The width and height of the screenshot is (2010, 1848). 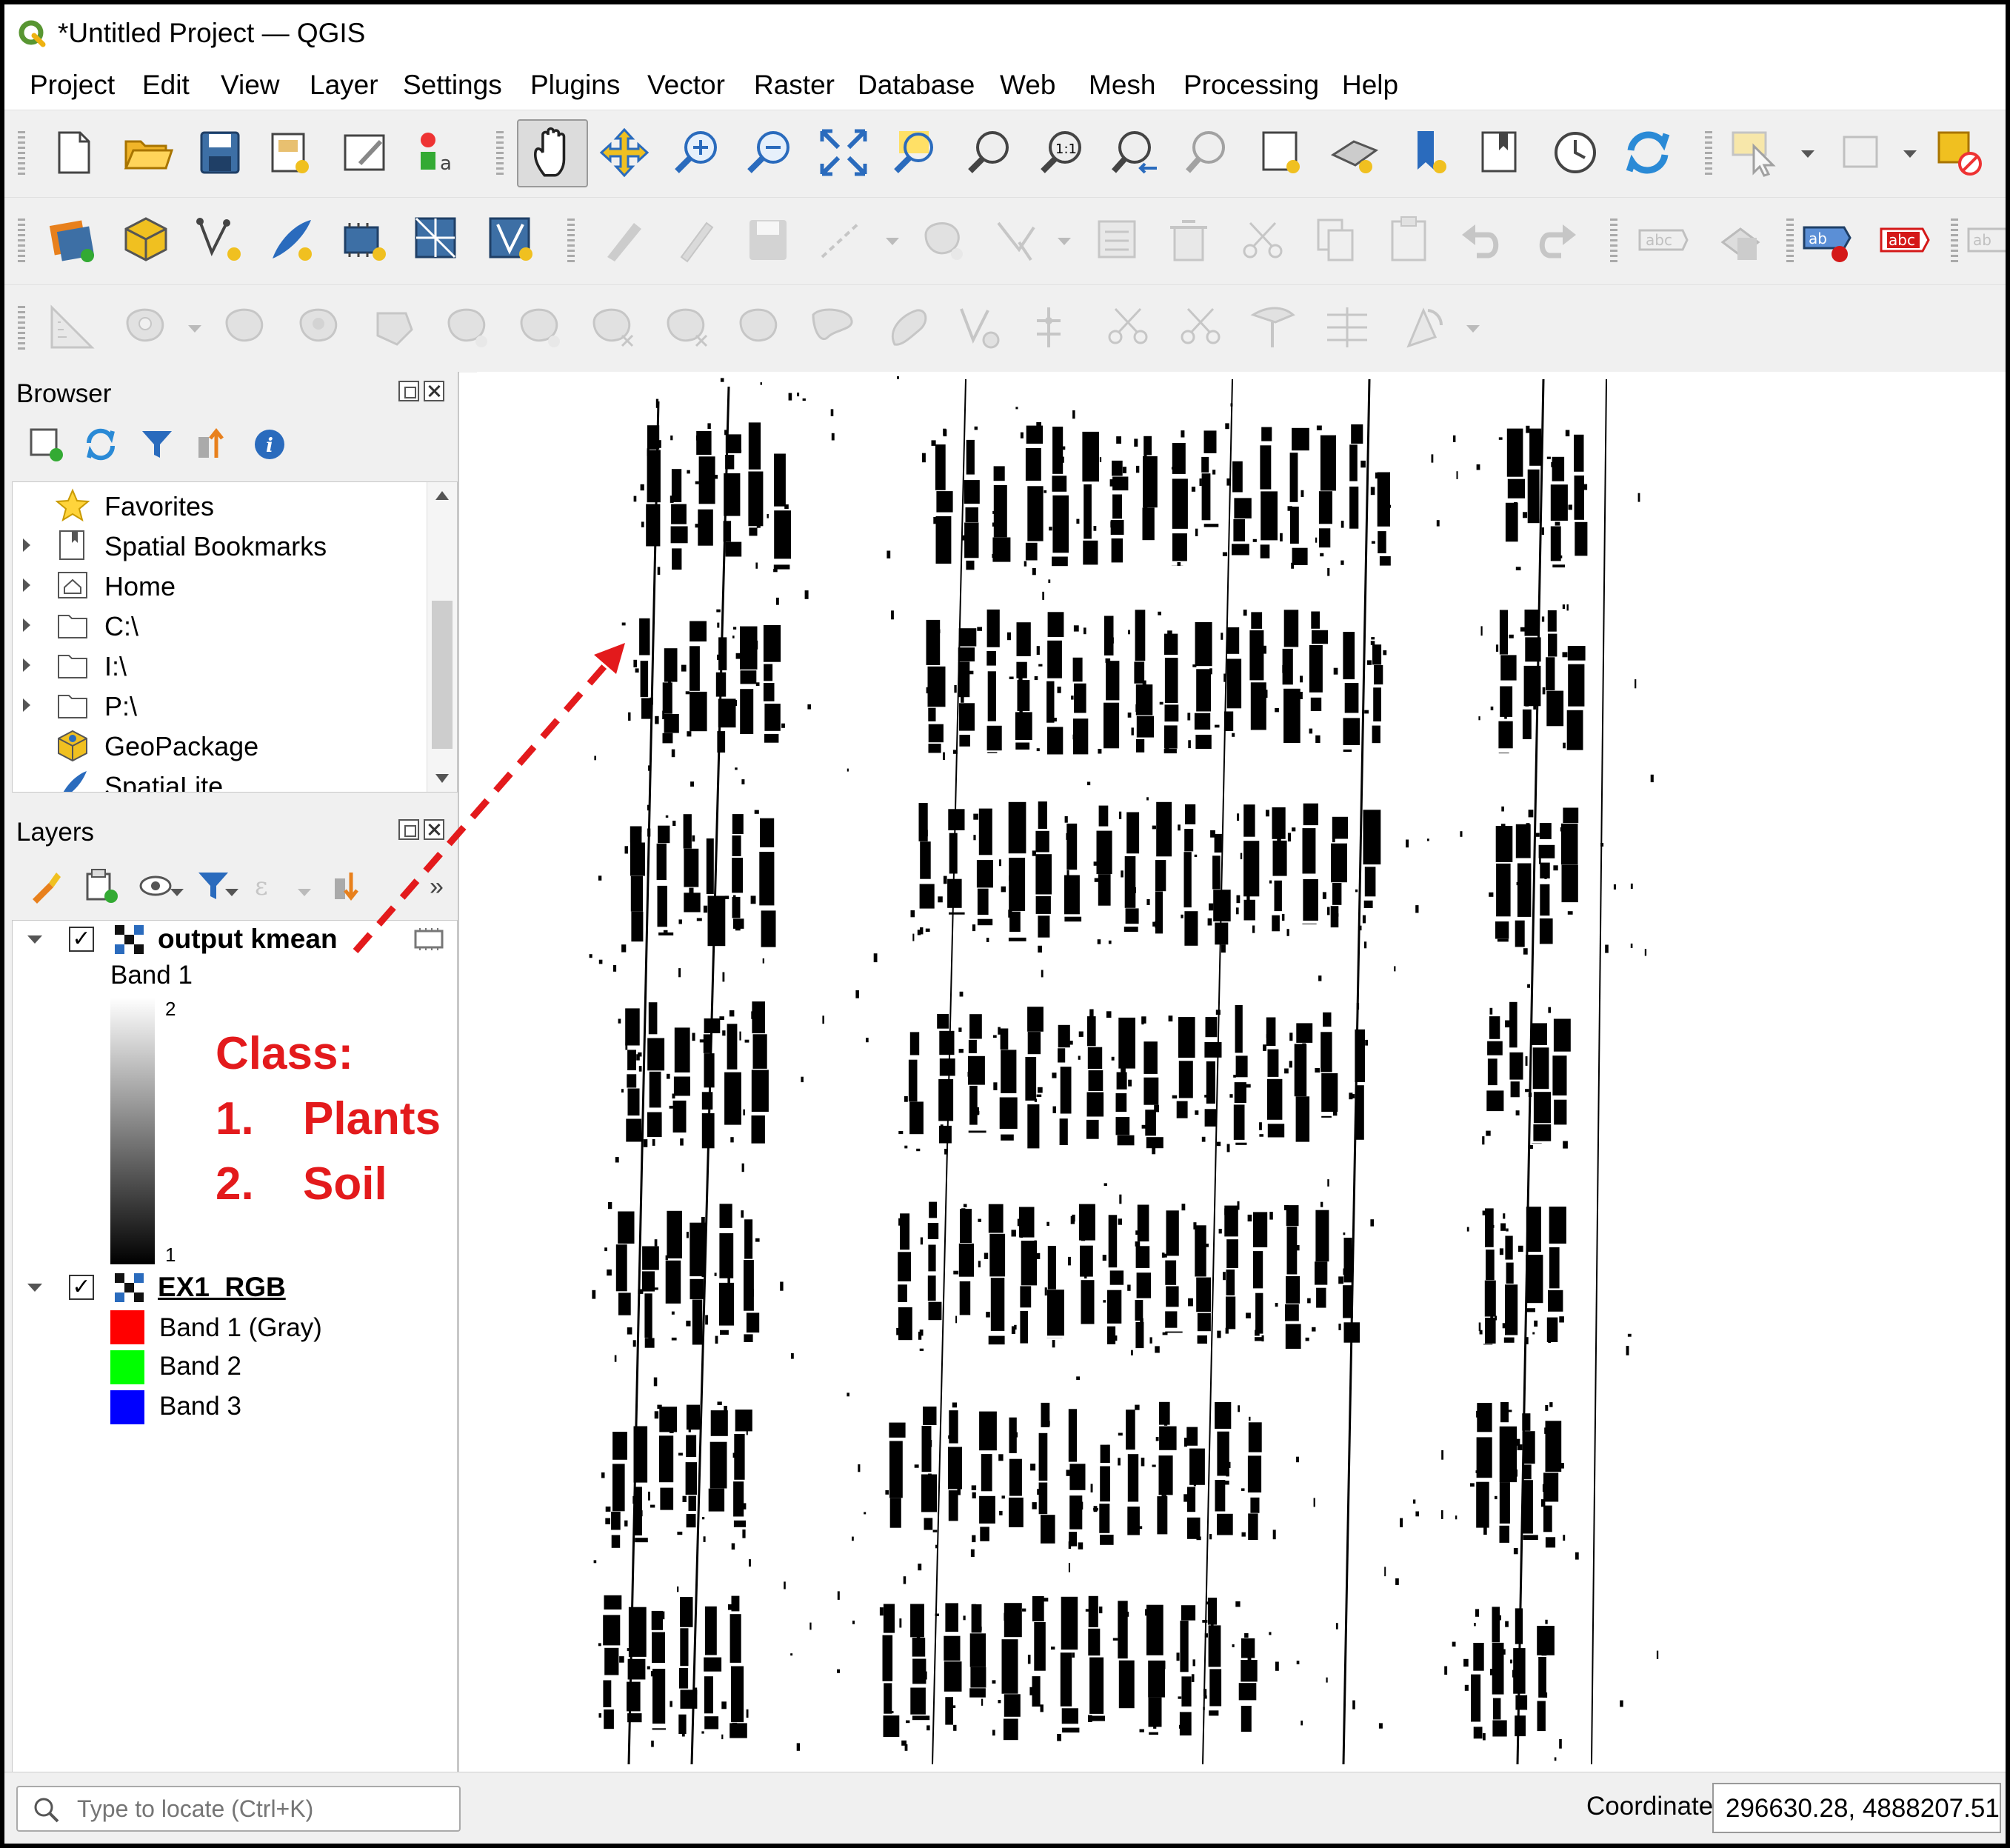 I want to click on refresh-browser-icon, so click(x=100, y=444).